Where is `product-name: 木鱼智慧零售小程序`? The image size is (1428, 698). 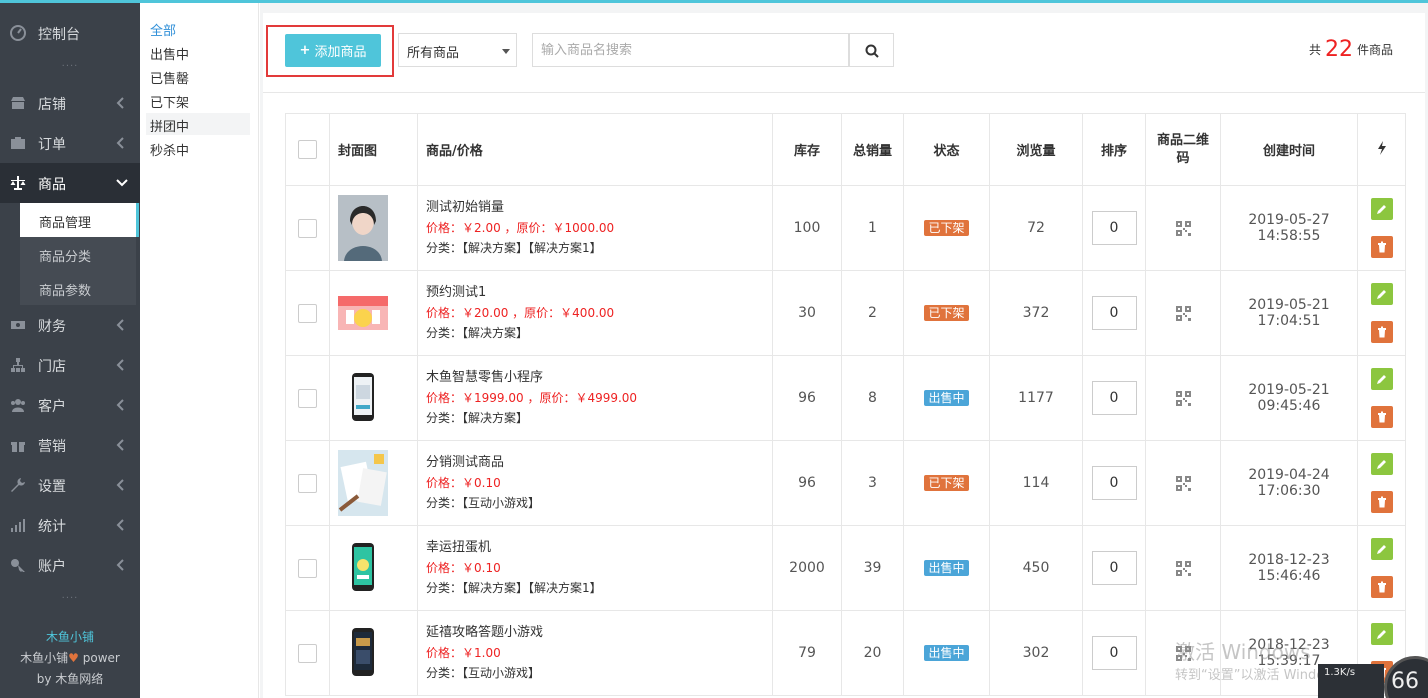 product-name: 木鱼智慧零售小程序 is located at coordinates (599, 378).